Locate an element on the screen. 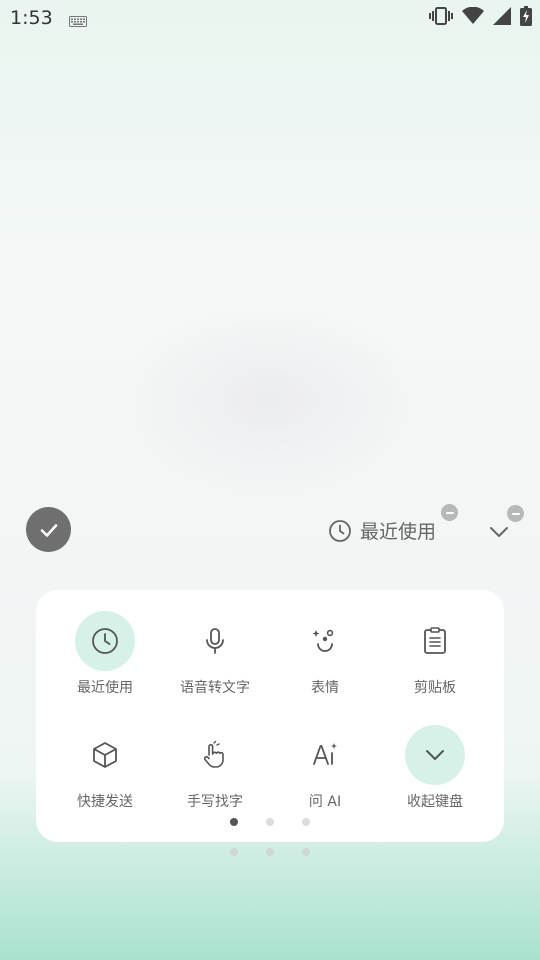 Image resolution: width=540 pixels, height=960 pixels. handwriting-icon is located at coordinates (213, 754).